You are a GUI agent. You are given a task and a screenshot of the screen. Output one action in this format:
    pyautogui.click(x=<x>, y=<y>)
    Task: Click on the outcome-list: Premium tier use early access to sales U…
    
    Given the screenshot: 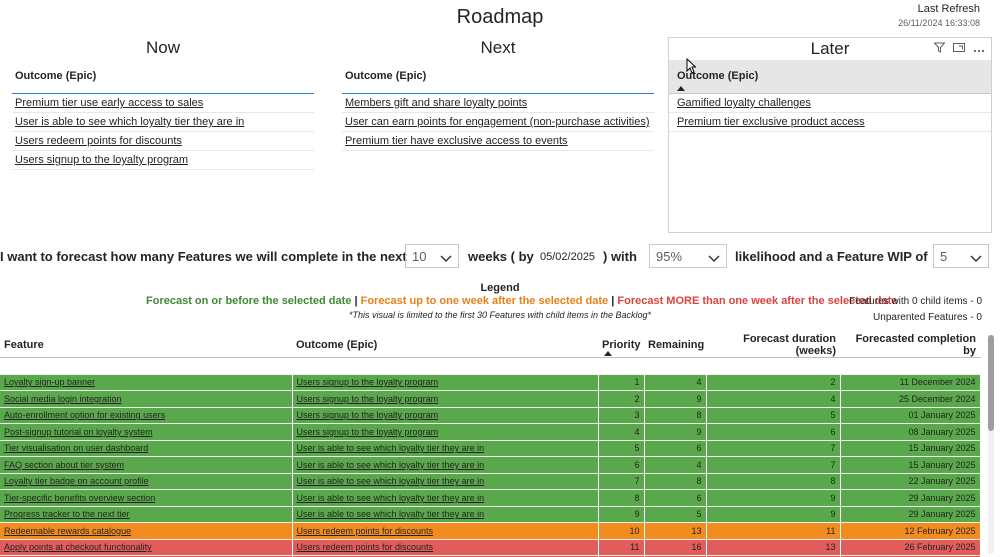 What is the action you would take?
    pyautogui.click(x=163, y=132)
    